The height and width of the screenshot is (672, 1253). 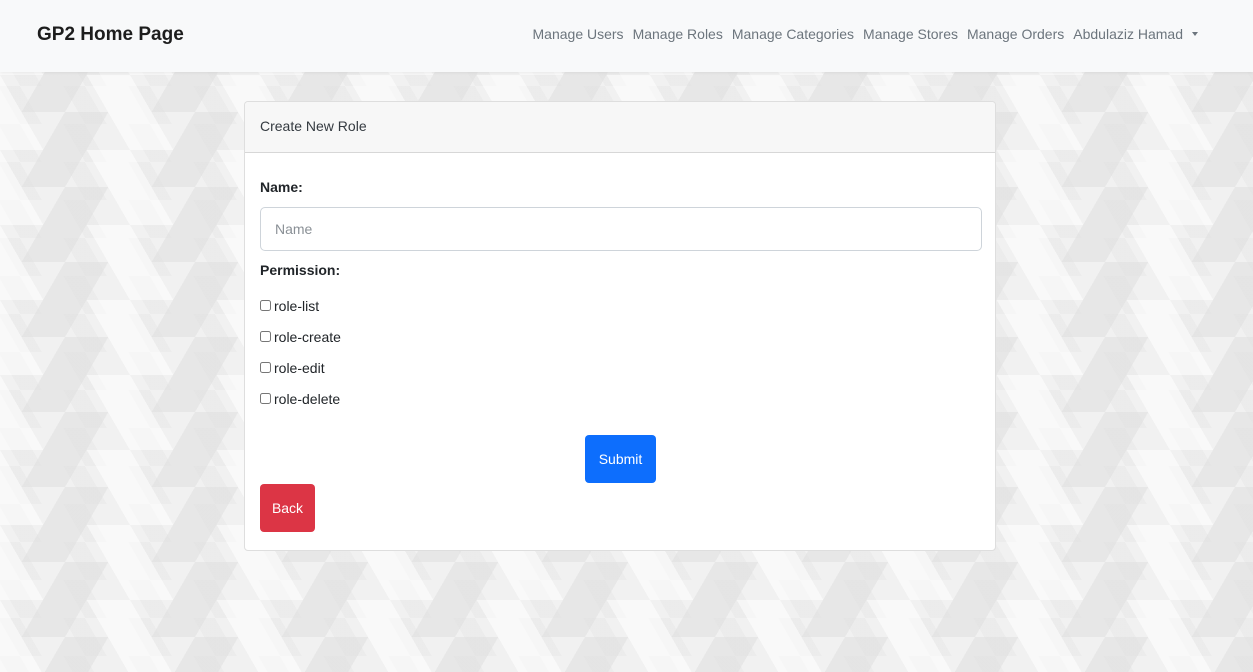 I want to click on permission-item-role-edit: role-edit, so click(x=300, y=367).